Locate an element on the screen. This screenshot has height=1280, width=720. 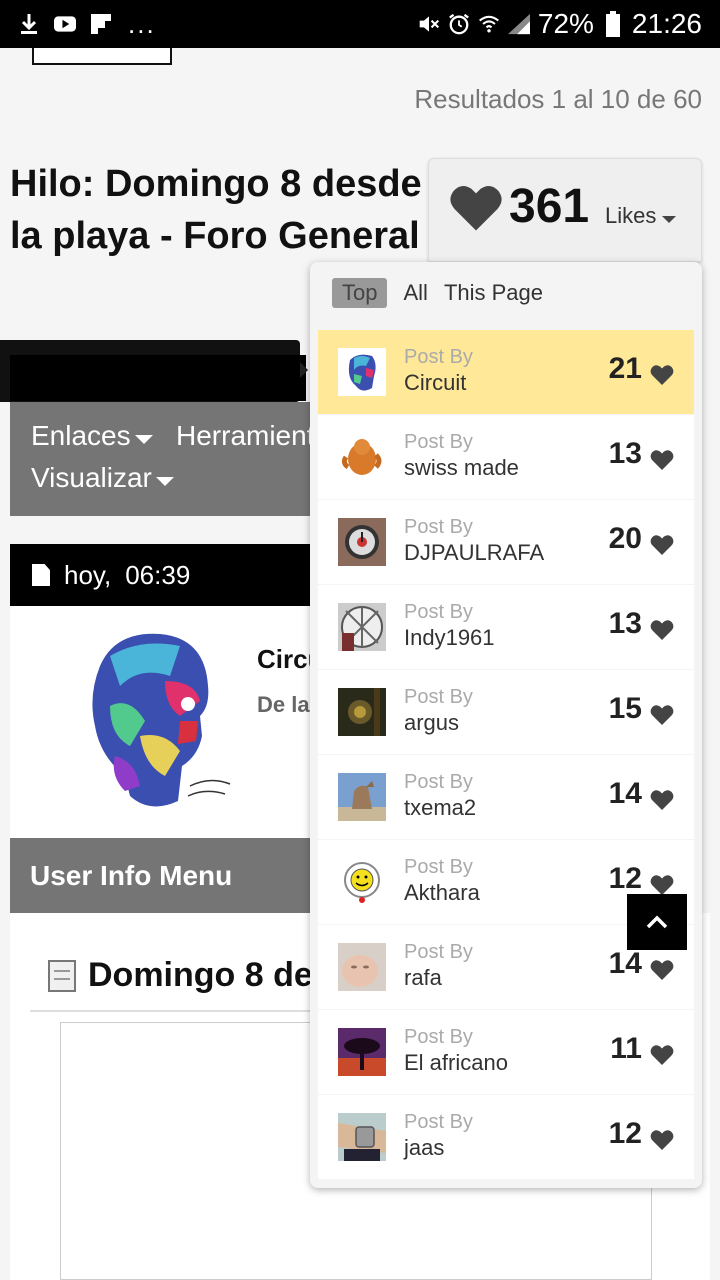
like-row: Post By argus 15 is located at coordinates (506, 712).